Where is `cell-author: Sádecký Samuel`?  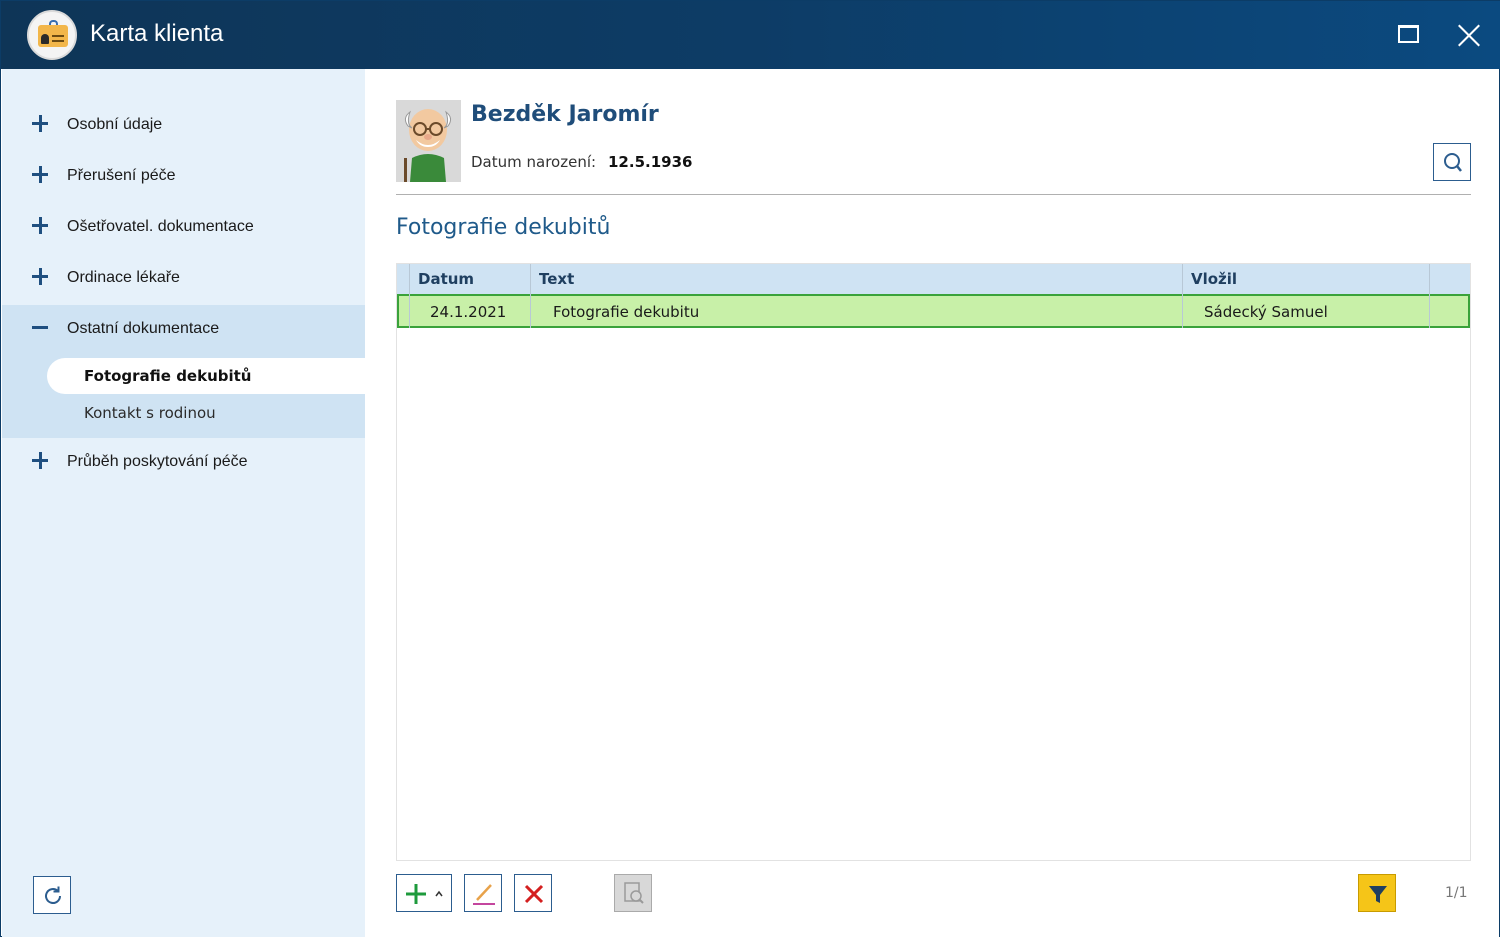 cell-author: Sádecký Samuel is located at coordinates (1266, 312).